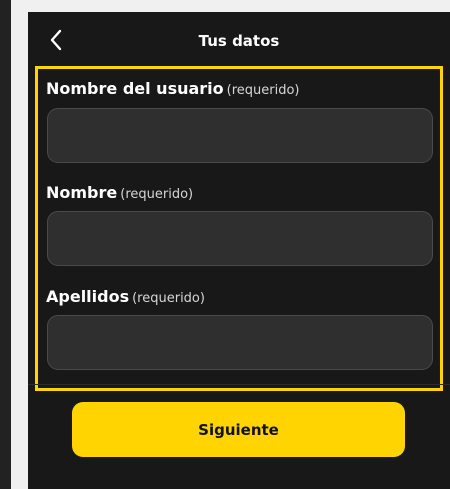  Describe the element at coordinates (240, 238) in the screenshot. I see `first-name-input` at that location.